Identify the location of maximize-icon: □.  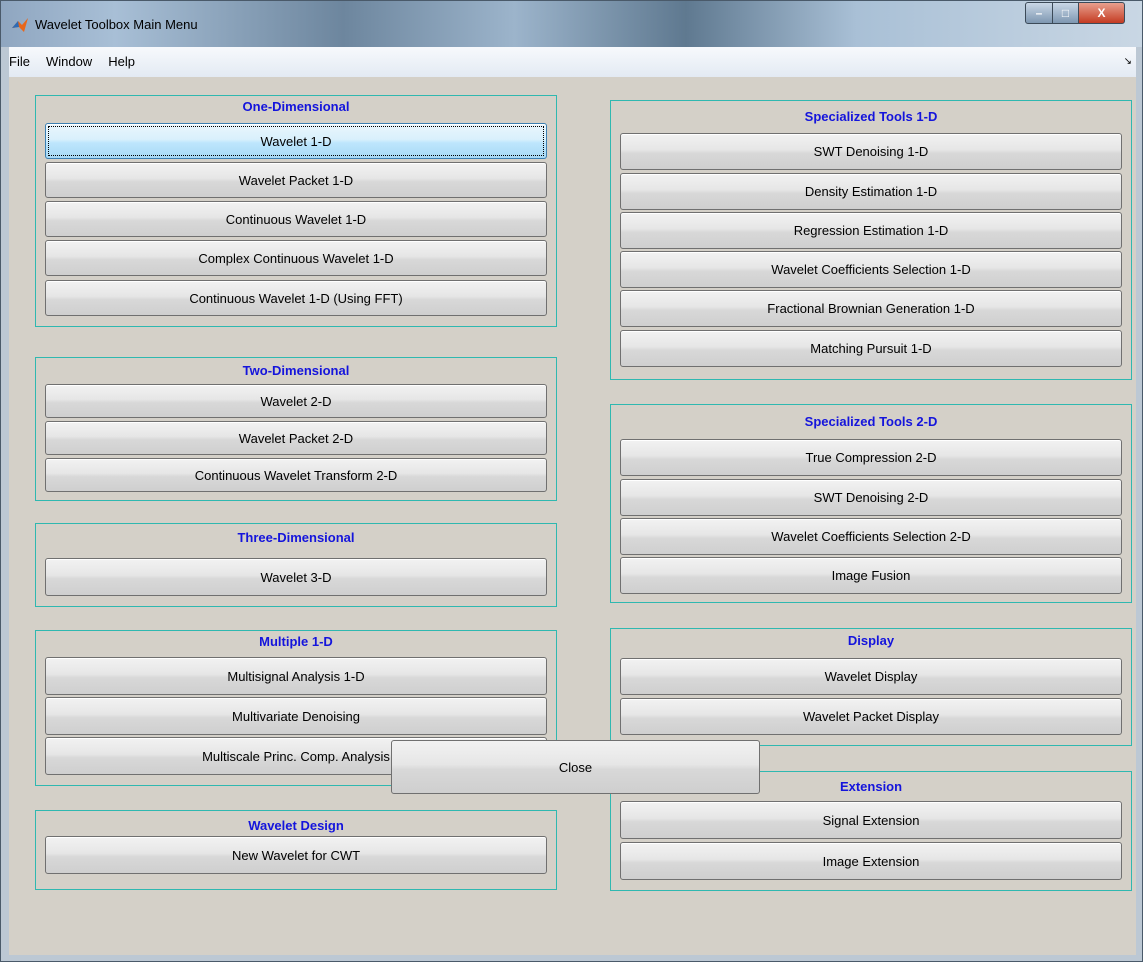
(1065, 13).